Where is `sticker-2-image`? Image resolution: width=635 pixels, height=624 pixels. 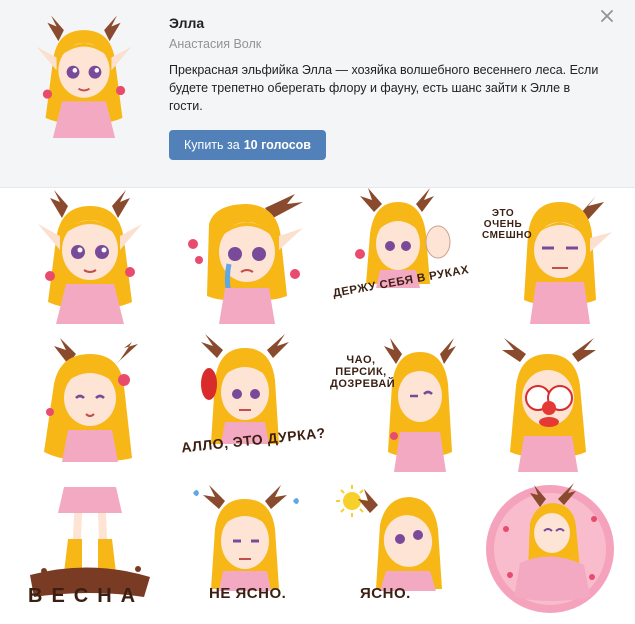
sticker-2-image is located at coordinates (245, 259).